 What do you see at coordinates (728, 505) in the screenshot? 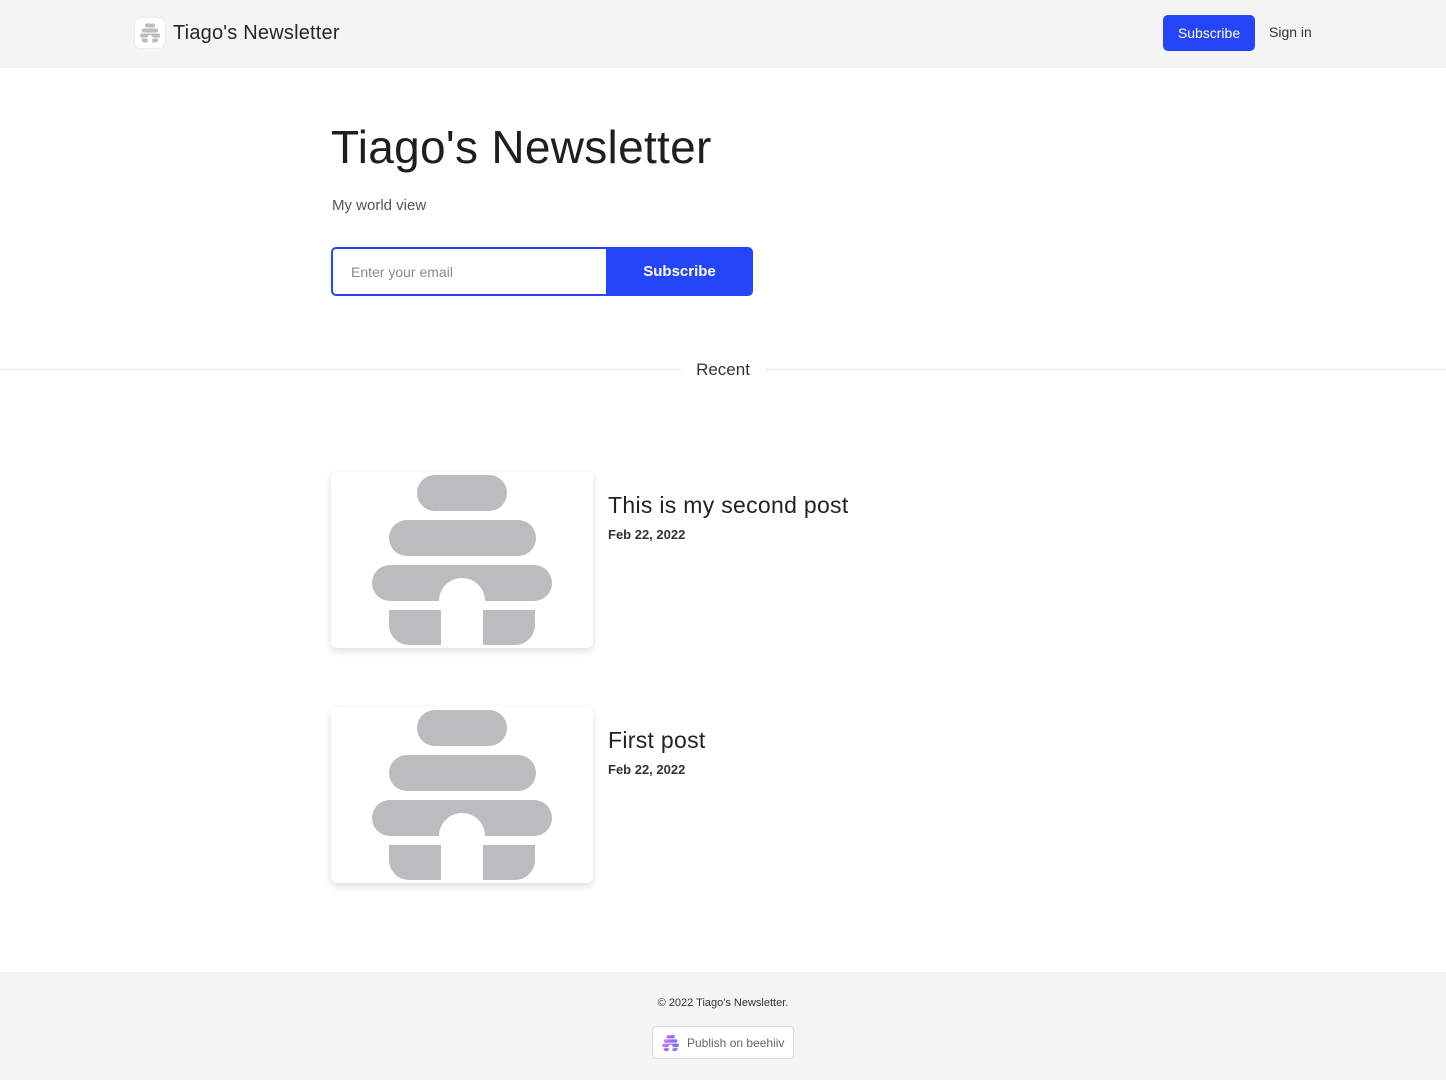
I see `post-title: This is my second post` at bounding box center [728, 505].